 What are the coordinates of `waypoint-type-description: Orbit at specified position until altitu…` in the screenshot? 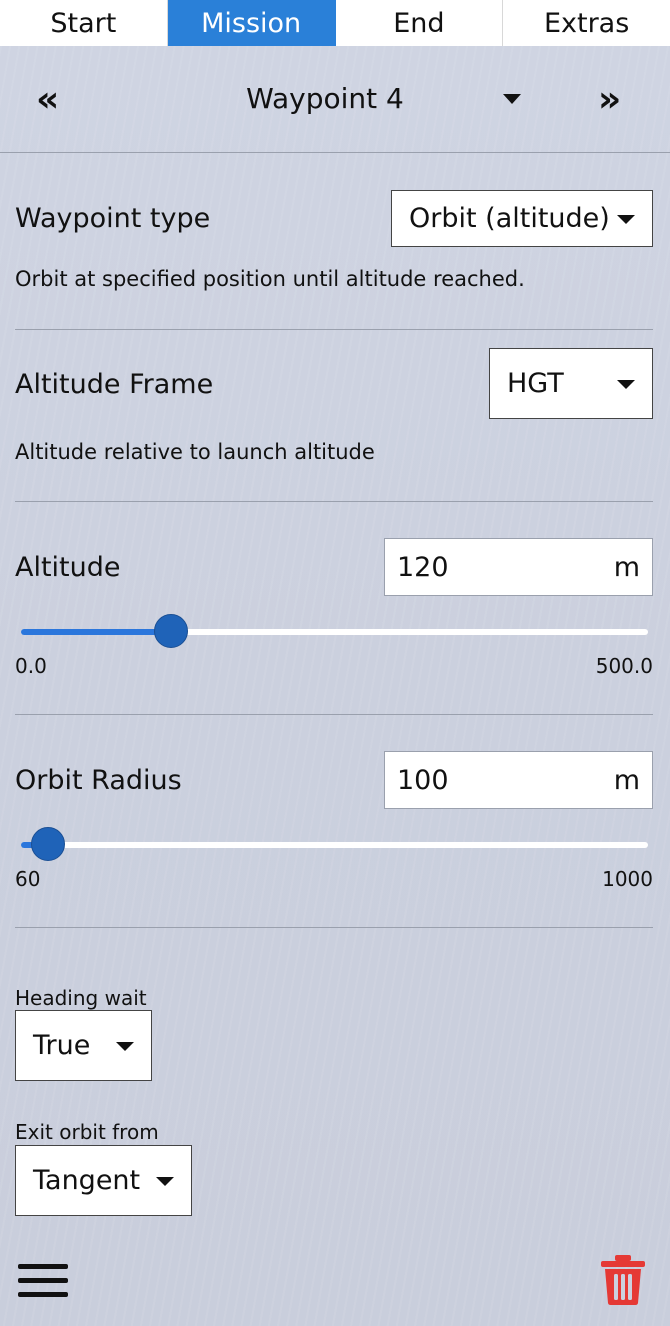 It's located at (270, 279).